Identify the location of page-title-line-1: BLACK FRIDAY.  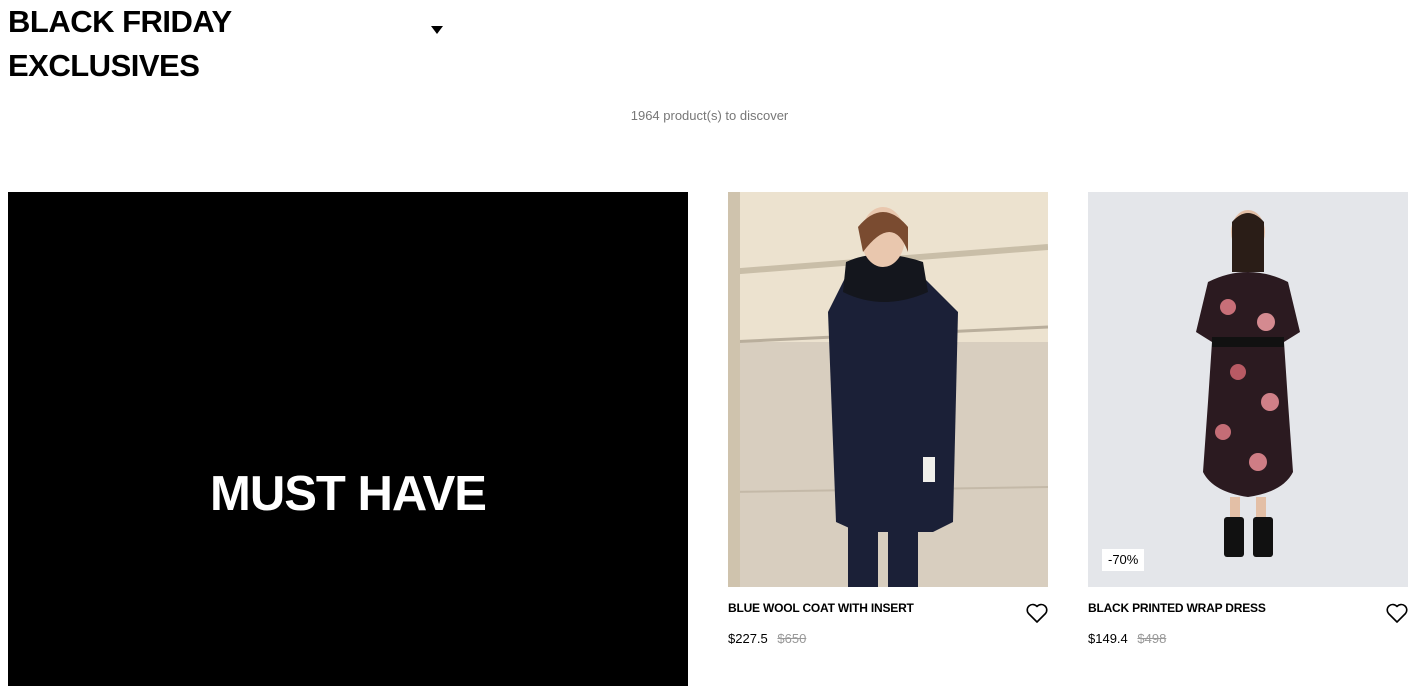
(120, 21).